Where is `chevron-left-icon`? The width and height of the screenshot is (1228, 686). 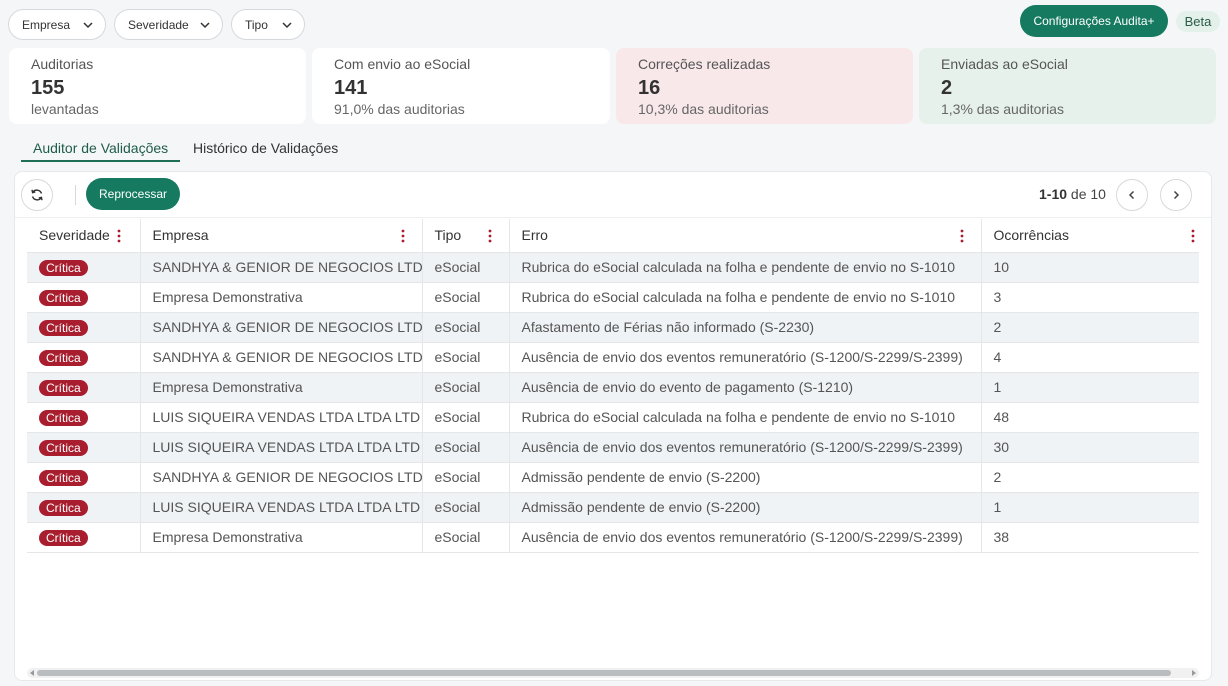
chevron-left-icon is located at coordinates (1131, 195).